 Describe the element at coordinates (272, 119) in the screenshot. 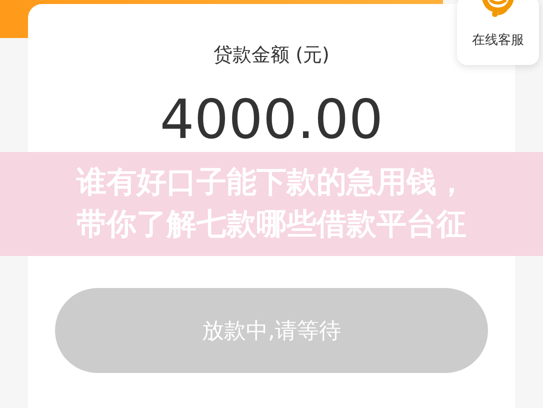

I see `loan-amount: 4000.00` at that location.